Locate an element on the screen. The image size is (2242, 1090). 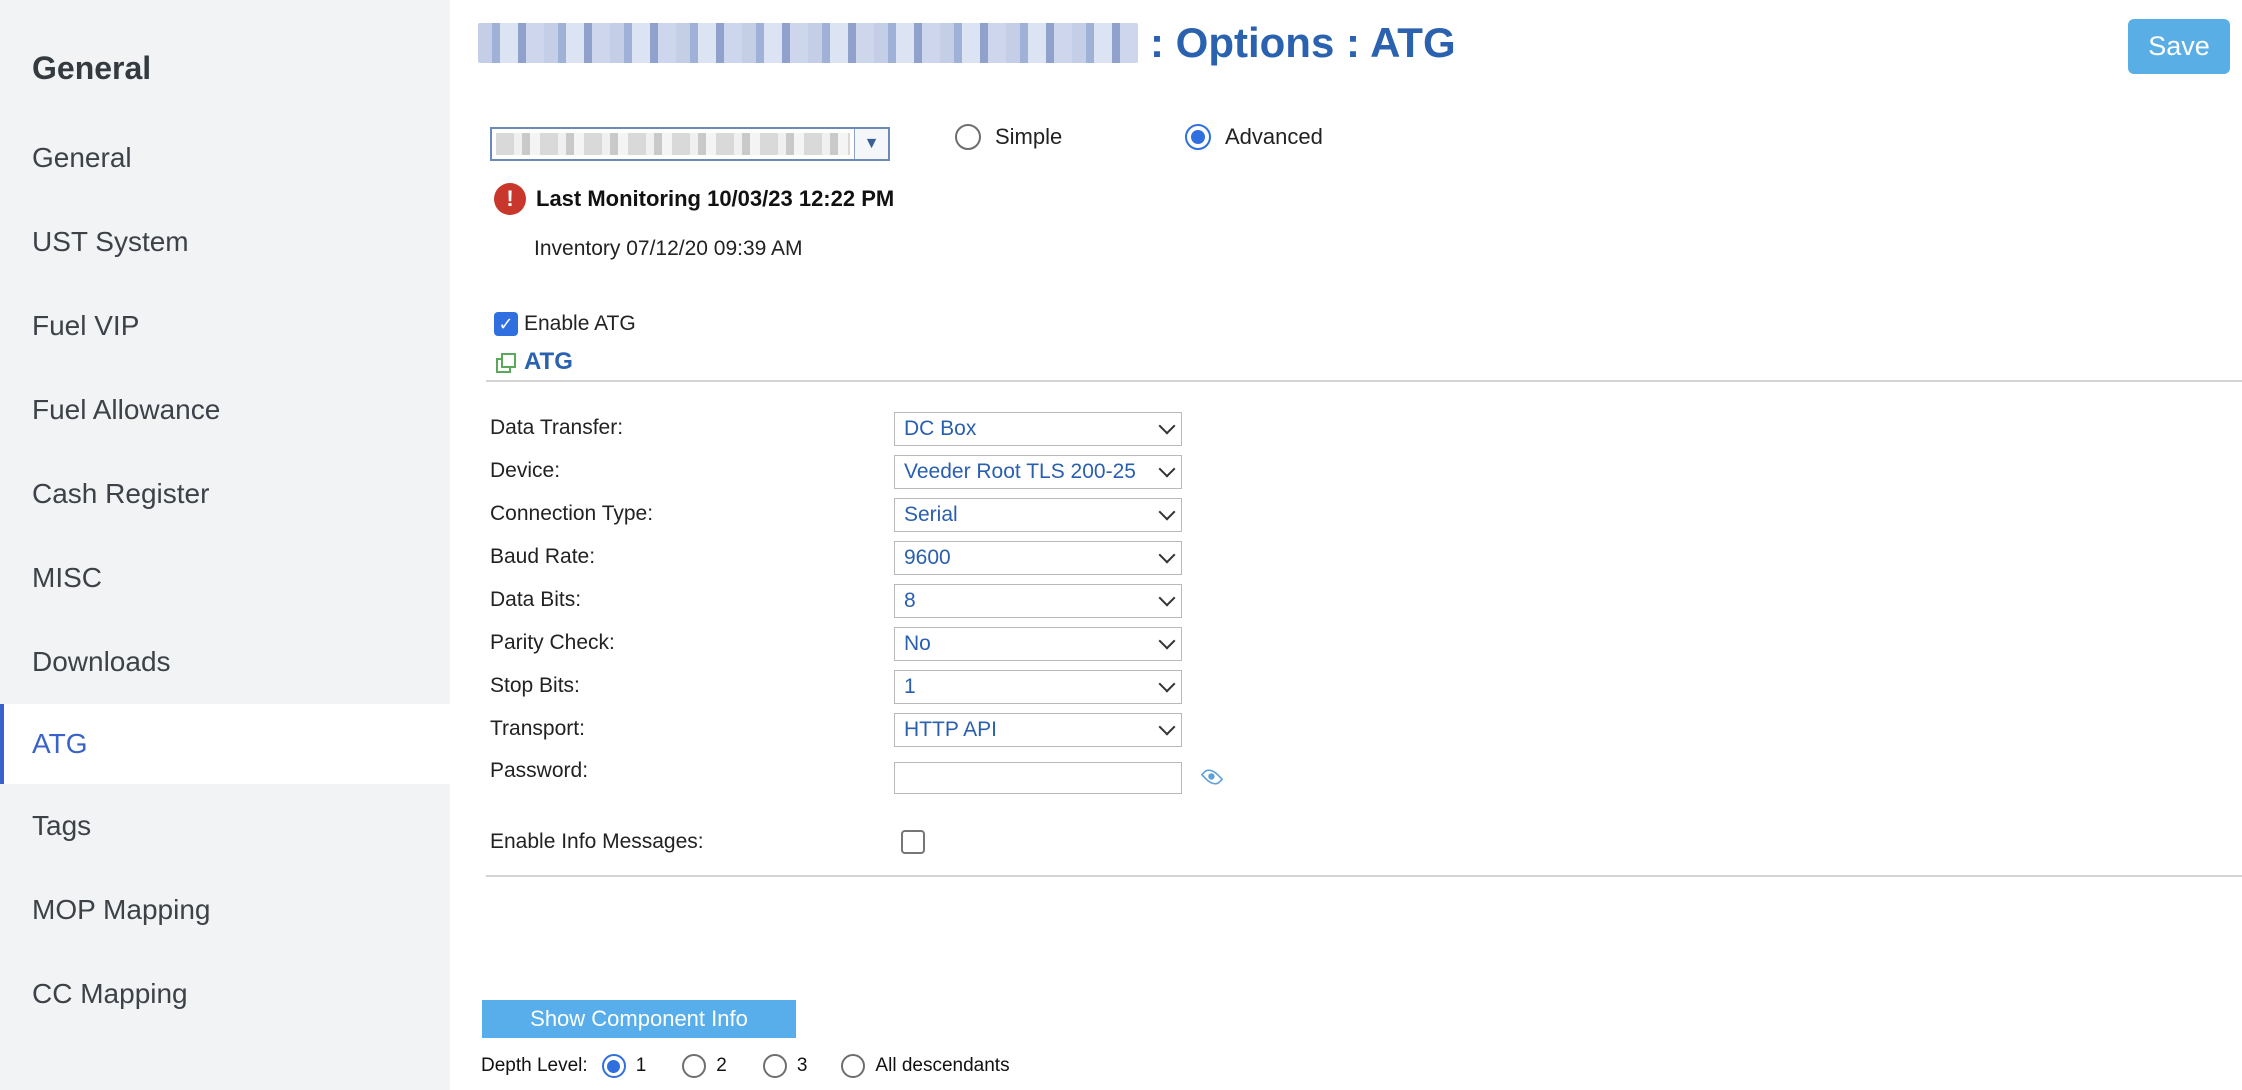
atg-section-header: ATG is located at coordinates (534, 362).